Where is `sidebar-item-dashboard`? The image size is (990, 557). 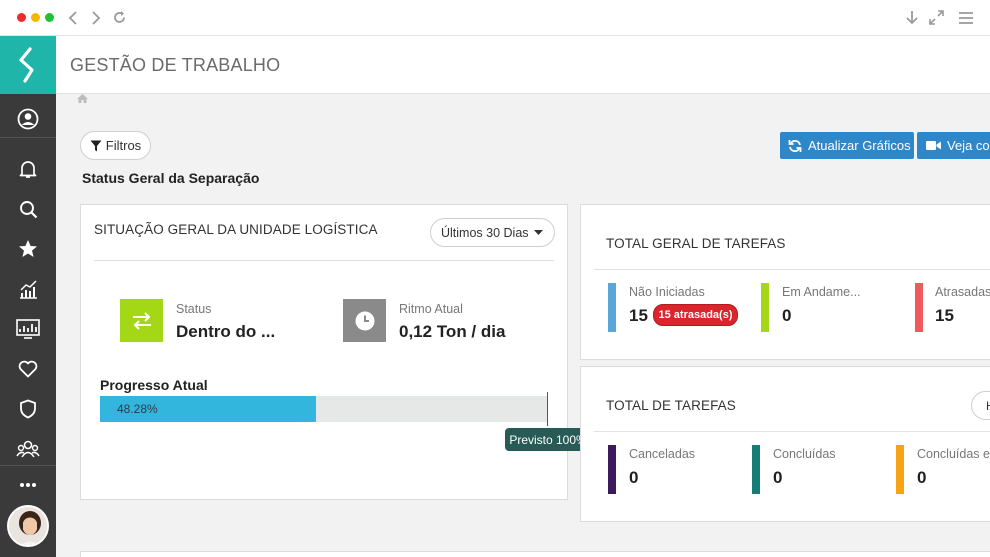
sidebar-item-dashboard is located at coordinates (28, 329).